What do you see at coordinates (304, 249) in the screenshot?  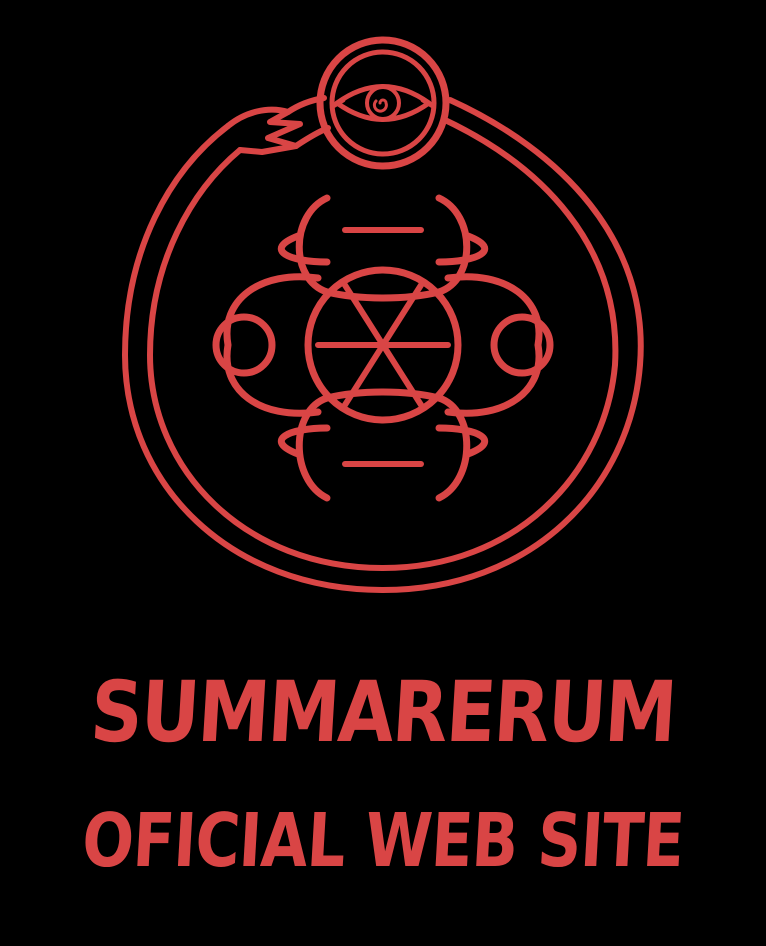 I see `crescent-top-wing-left` at bounding box center [304, 249].